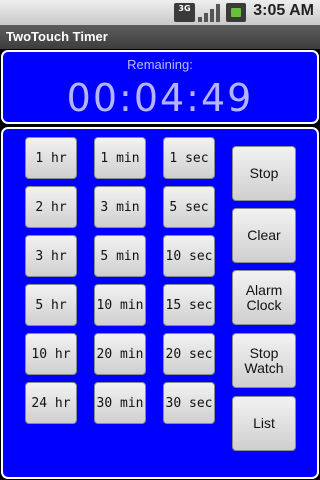 Image resolution: width=320 pixels, height=480 pixels. Describe the element at coordinates (189, 403) in the screenshot. I see `add-30-sec-button: 30 sec` at that location.